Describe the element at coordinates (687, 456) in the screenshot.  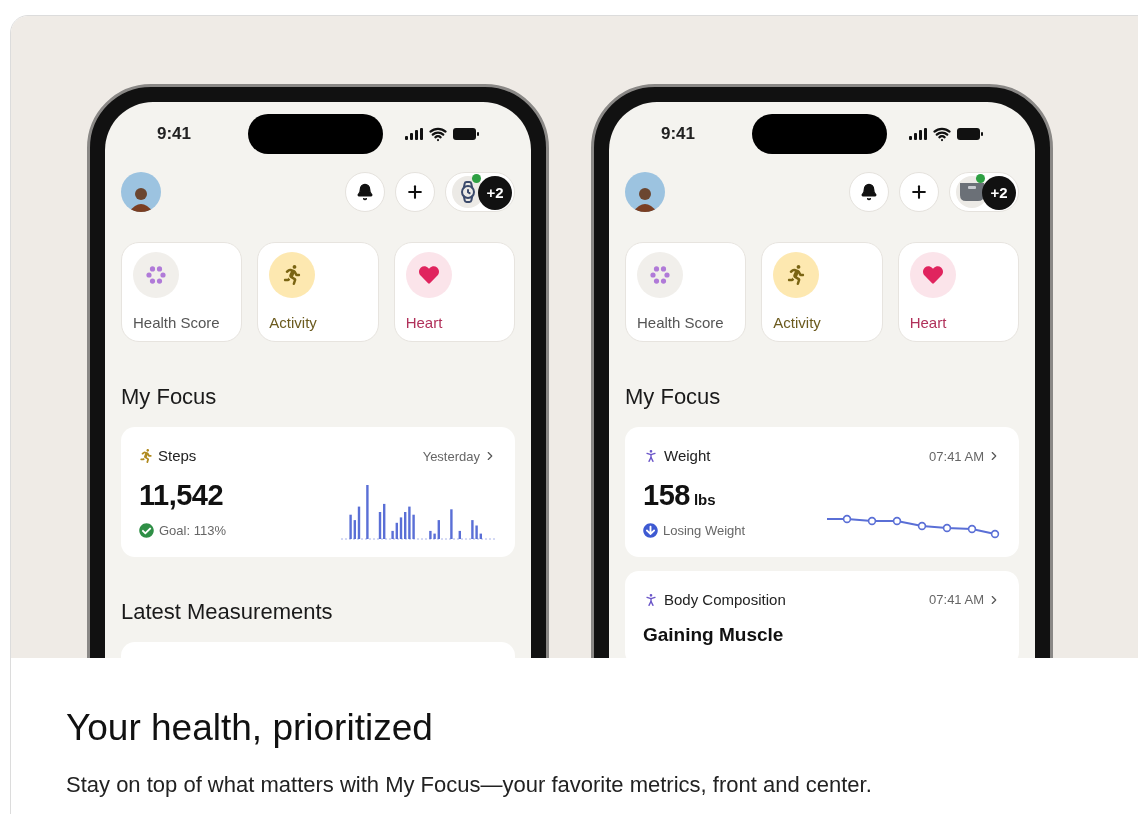
I see `card-title: Weight` at that location.